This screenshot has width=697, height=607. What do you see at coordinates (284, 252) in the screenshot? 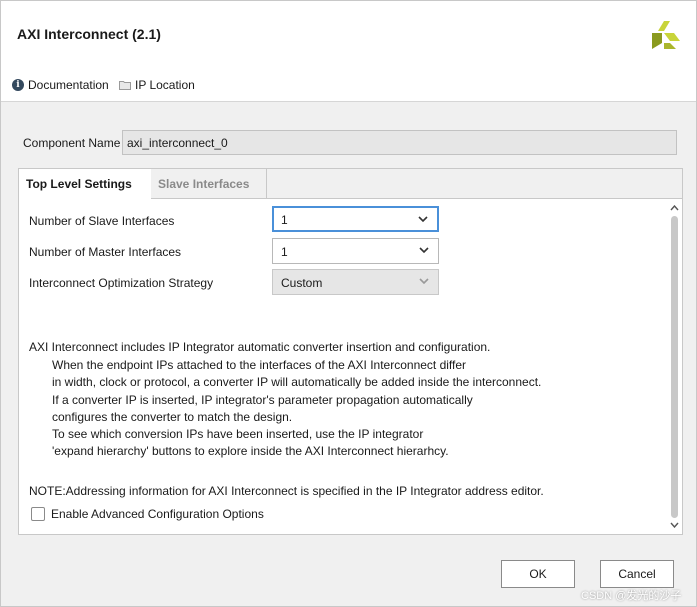
I see `master-interfaces-value: 1` at bounding box center [284, 252].